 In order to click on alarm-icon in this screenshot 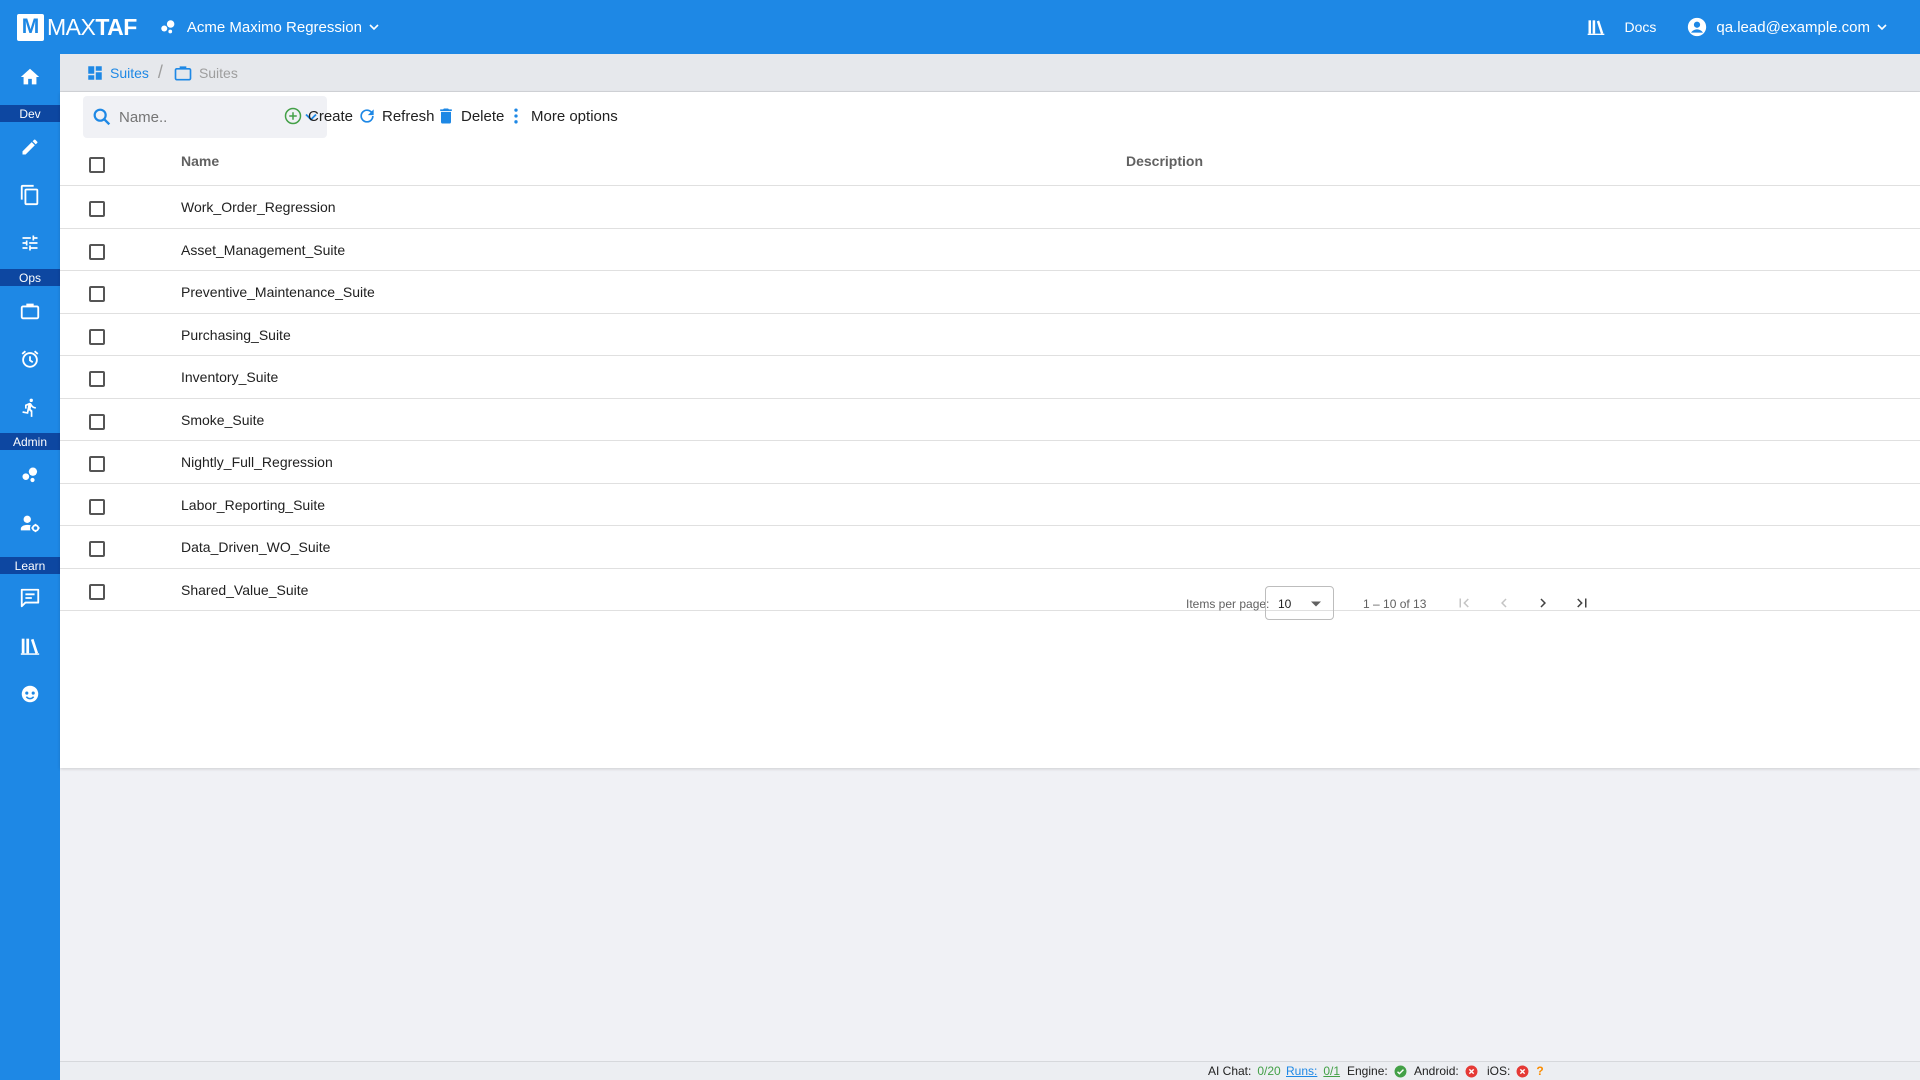, I will do `click(30, 359)`.